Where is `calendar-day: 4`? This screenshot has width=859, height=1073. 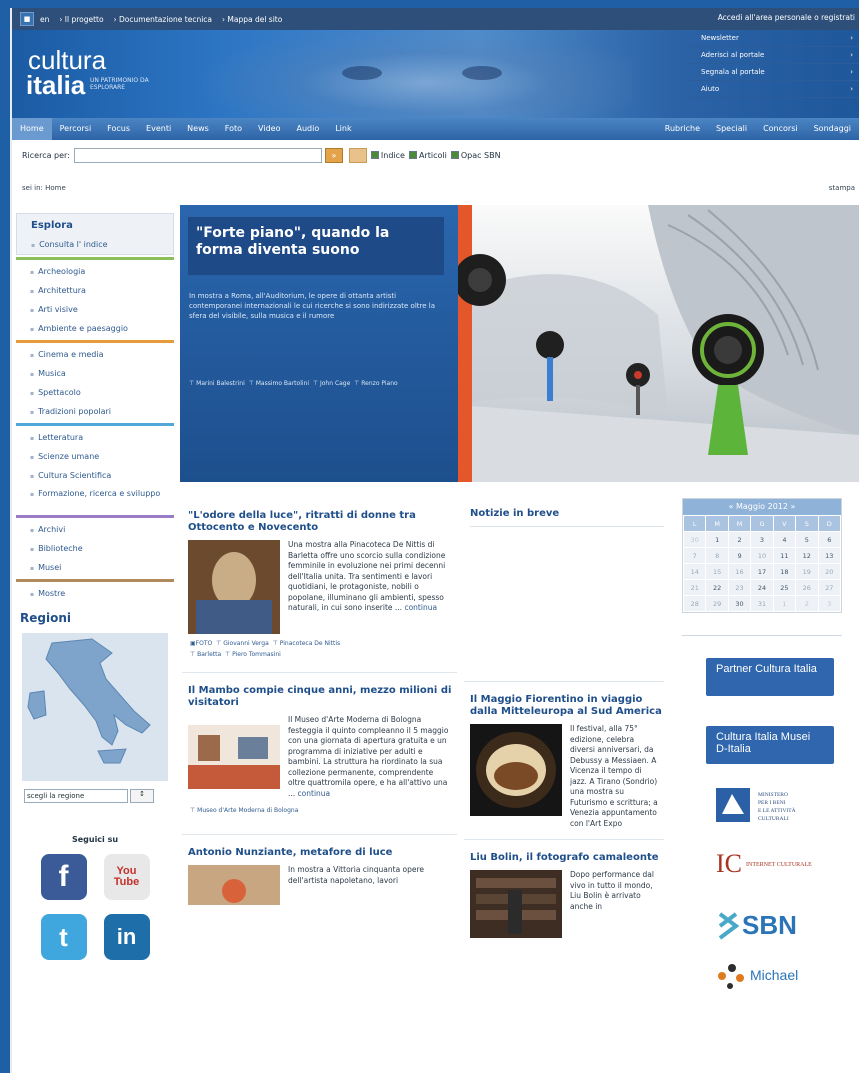
calendar-day: 4 is located at coordinates (784, 539).